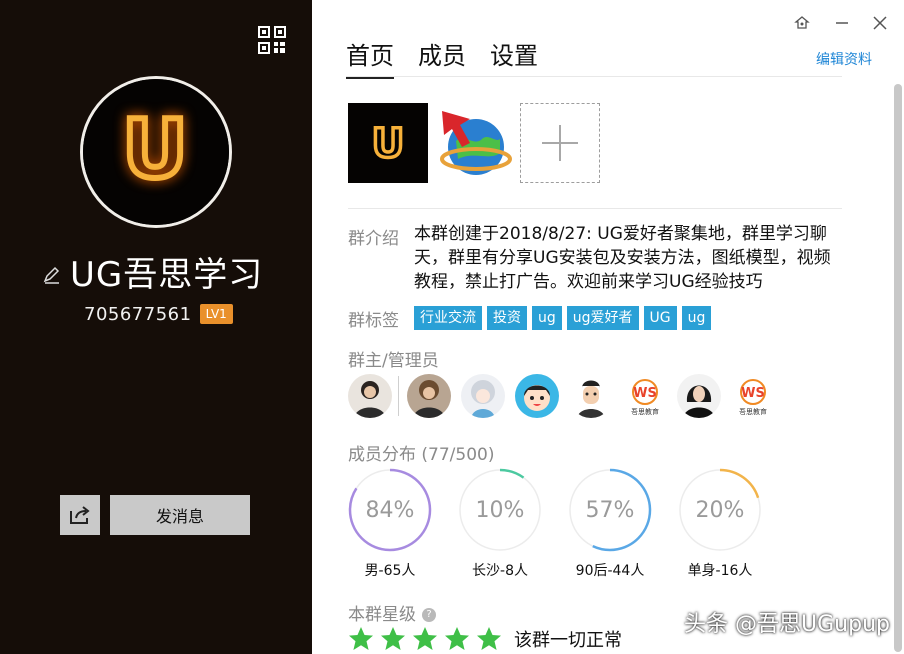 The width and height of the screenshot is (904, 654). I want to click on stat-age: 57% 90后-44人, so click(610, 524).